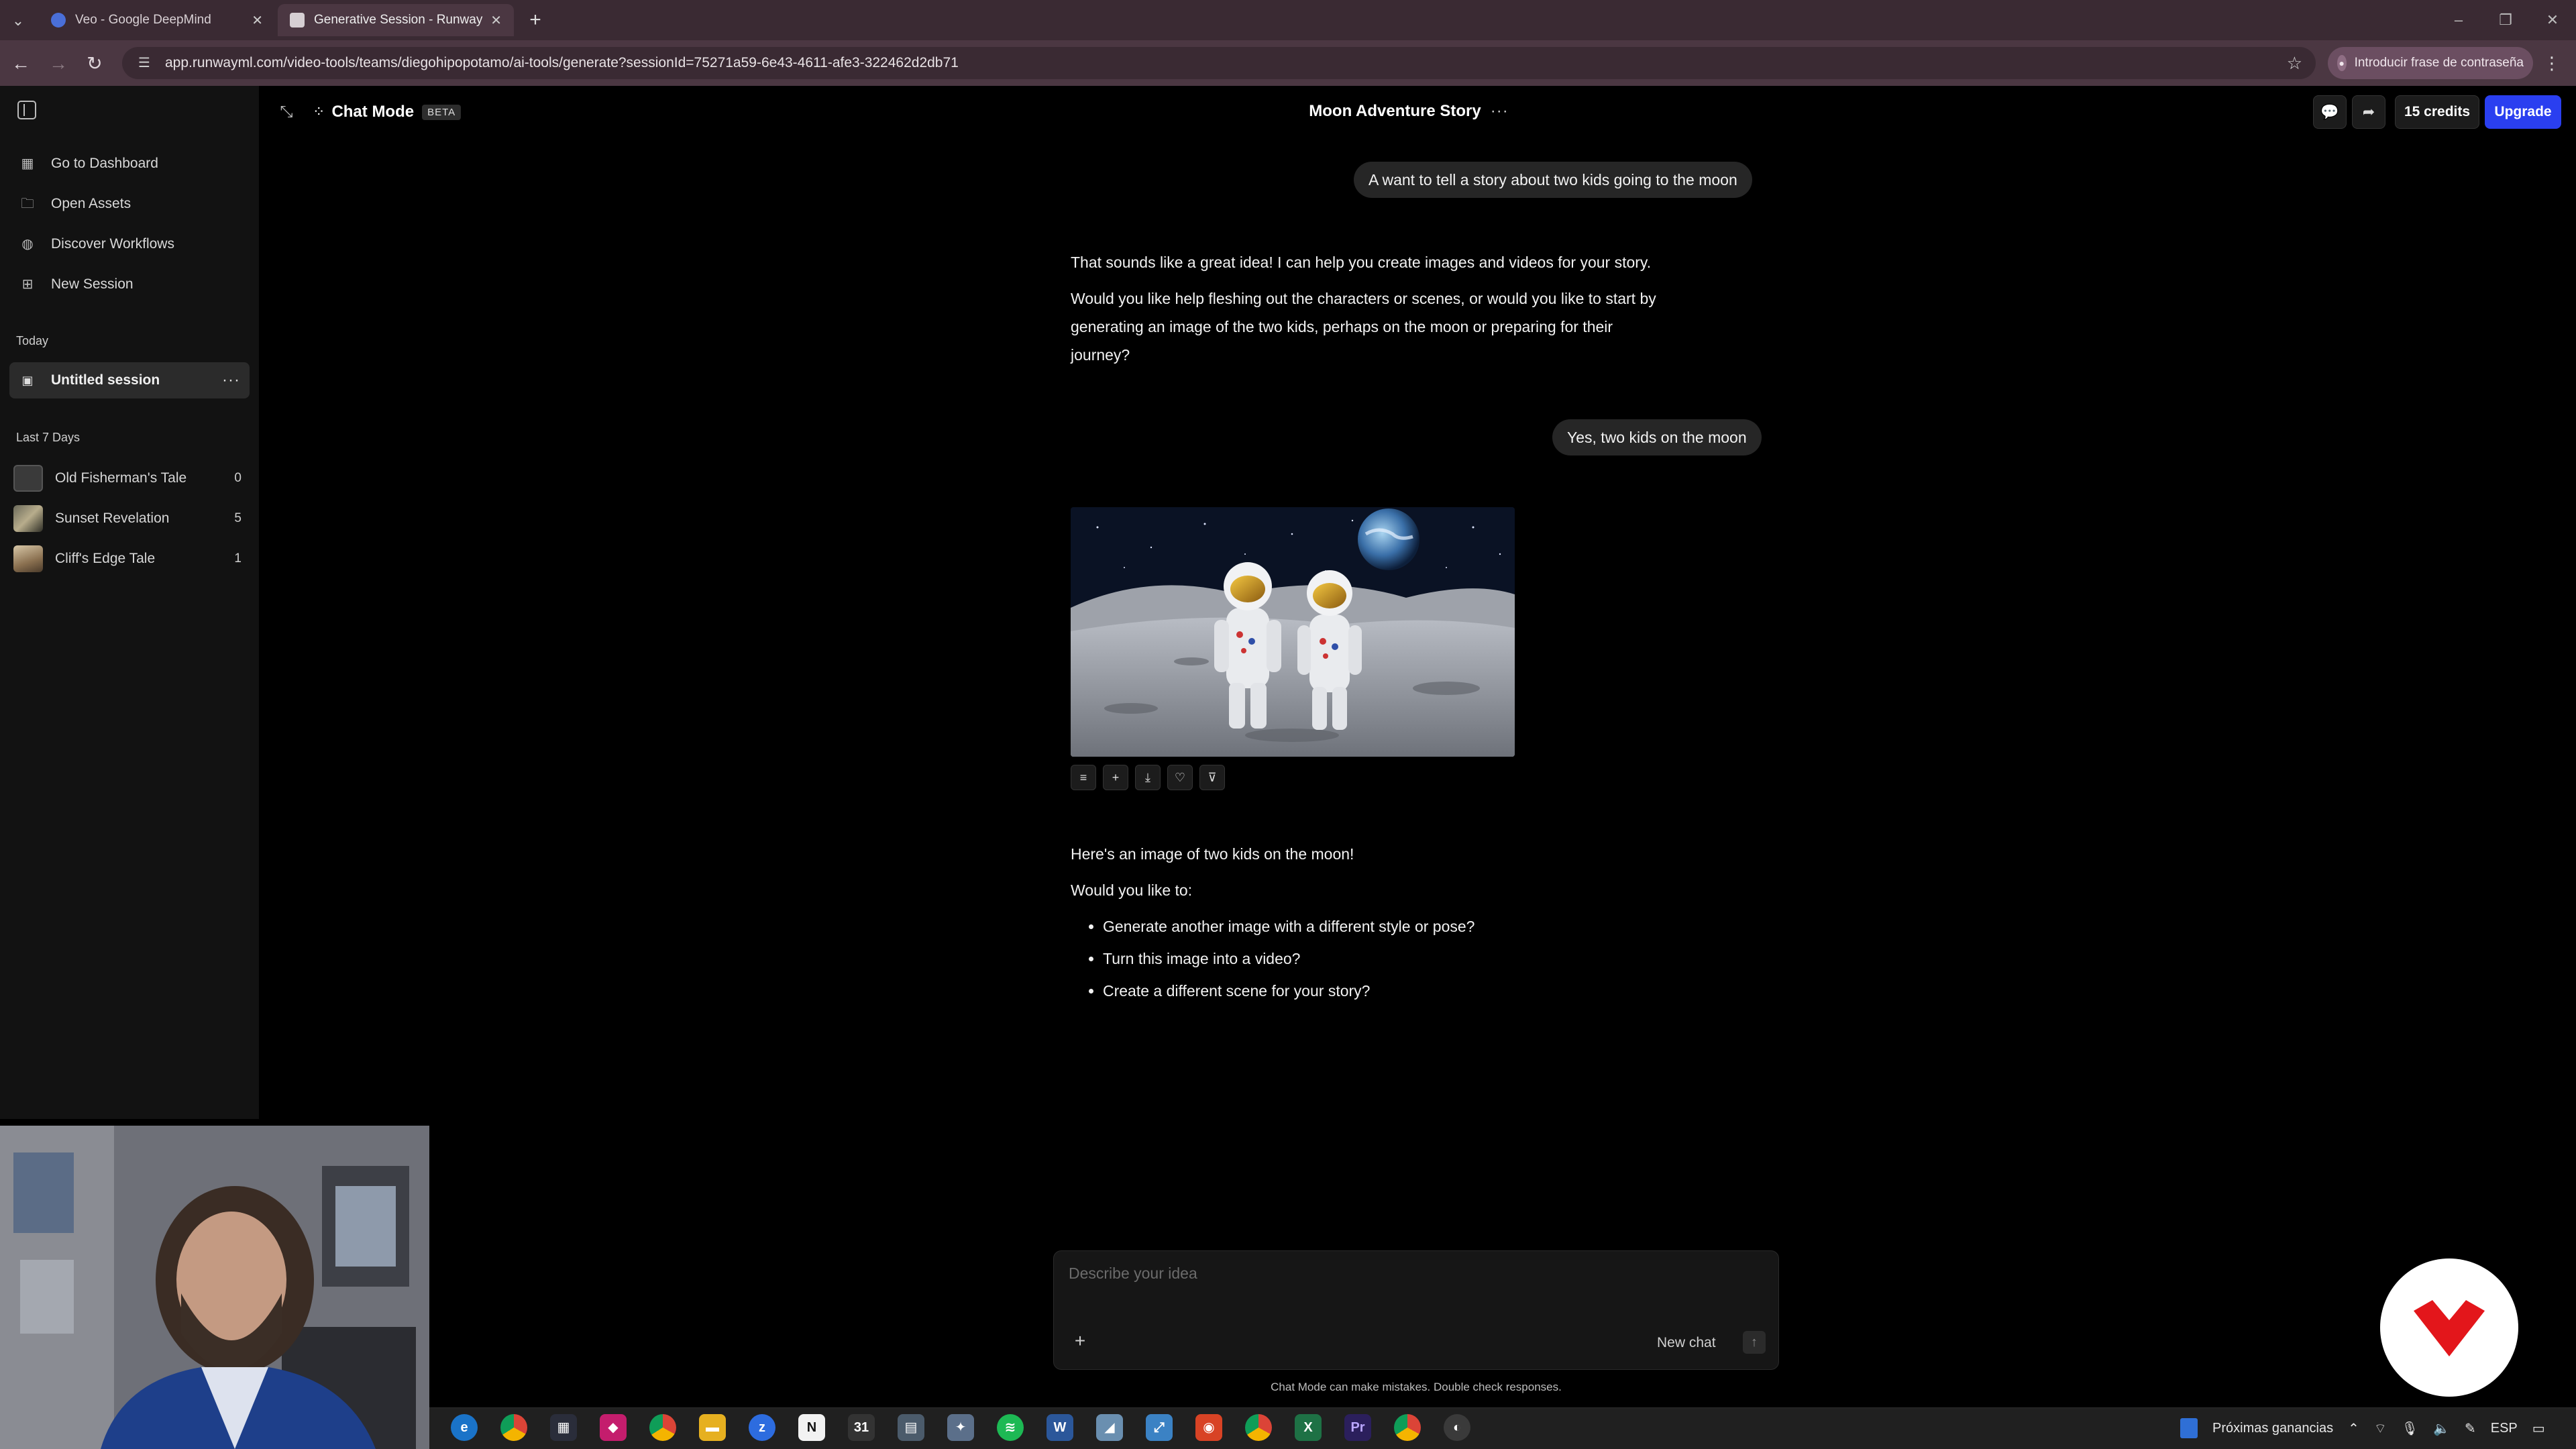  Describe the element at coordinates (2523, 112) in the screenshot. I see `upgrade-button: Upgrade` at that location.